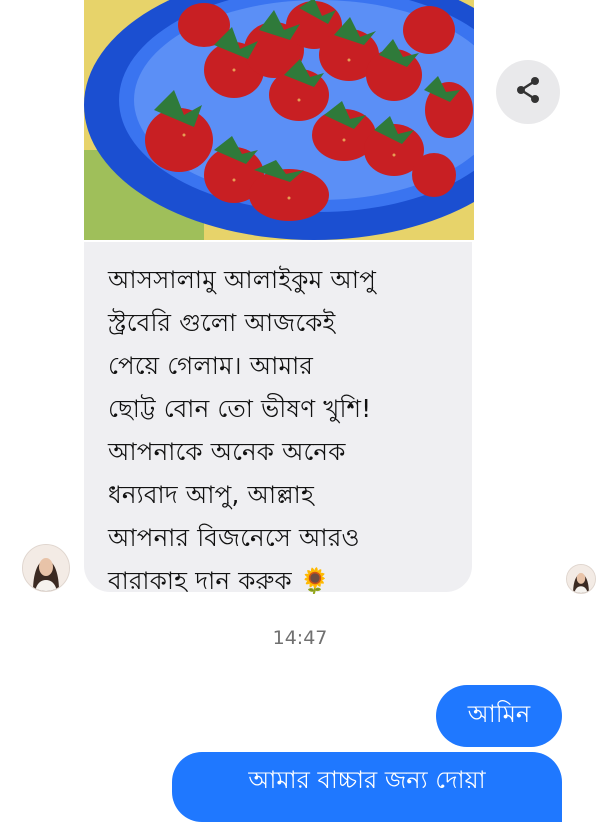 This screenshot has height=822, width=600. I want to click on share-icon, so click(528, 92).